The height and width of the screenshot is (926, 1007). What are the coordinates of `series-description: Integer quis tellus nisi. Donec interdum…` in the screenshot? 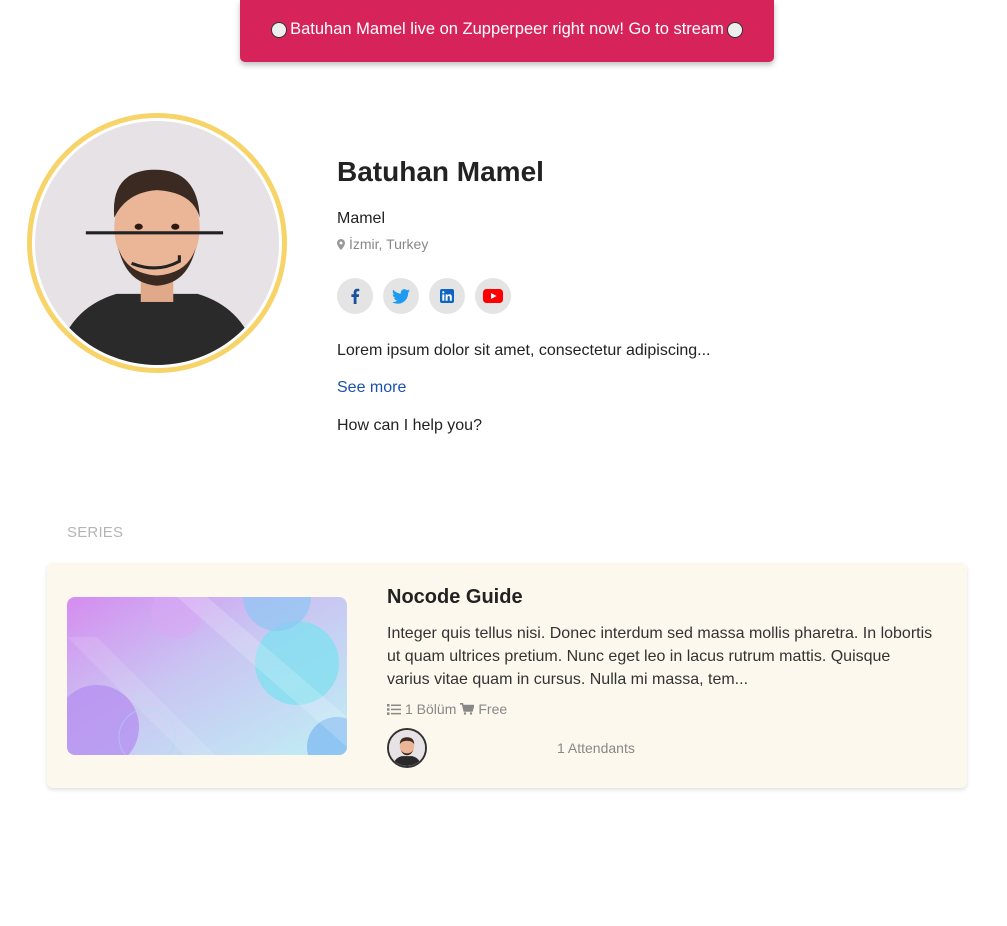 It's located at (660, 656).